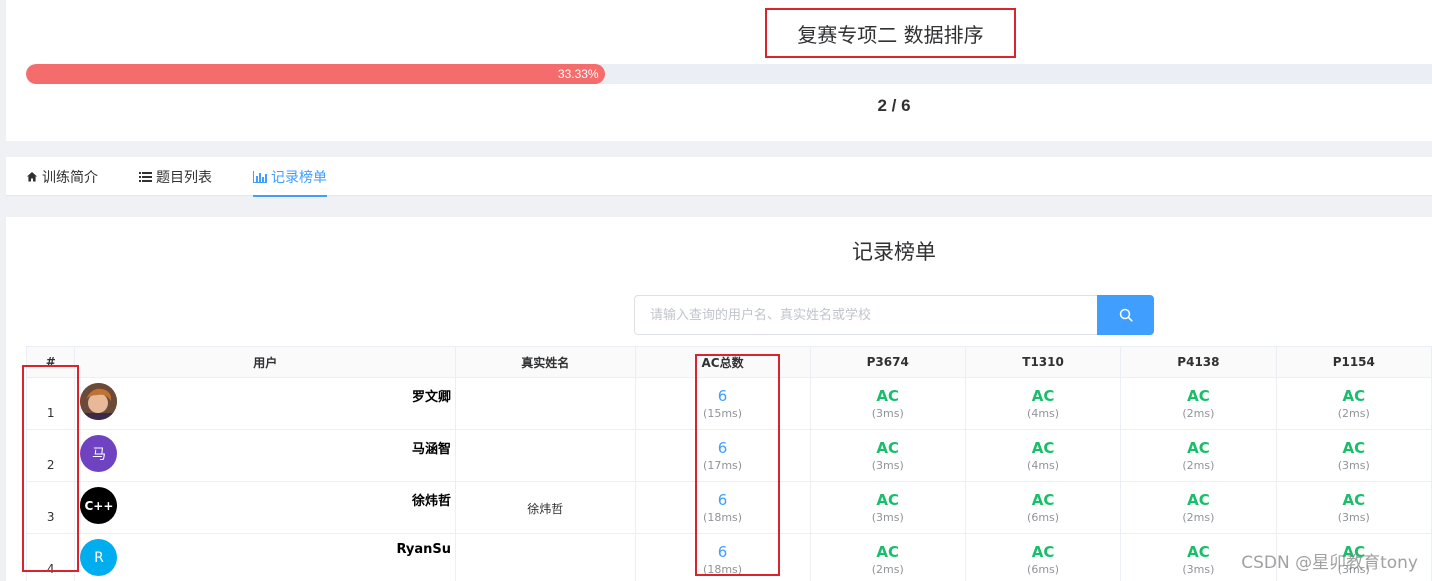 This screenshot has width=1432, height=581. What do you see at coordinates (431, 395) in the screenshot?
I see `username-link: 罗文卿` at bounding box center [431, 395].